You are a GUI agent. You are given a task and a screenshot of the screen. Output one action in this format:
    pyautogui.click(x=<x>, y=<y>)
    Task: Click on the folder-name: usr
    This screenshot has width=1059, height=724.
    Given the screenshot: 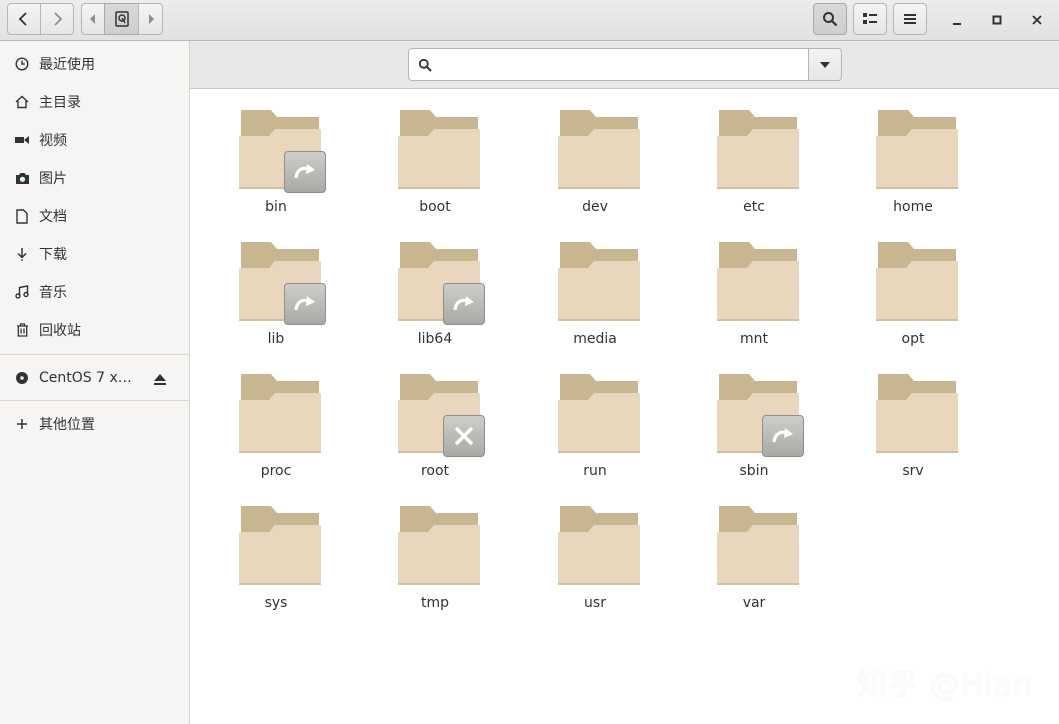 What is the action you would take?
    pyautogui.click(x=595, y=603)
    